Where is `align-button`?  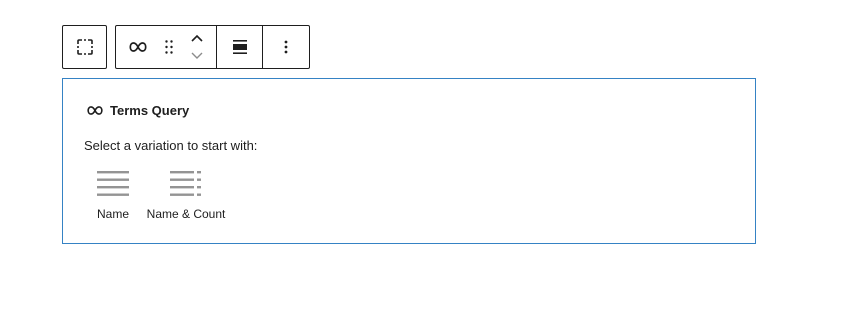 align-button is located at coordinates (239, 47).